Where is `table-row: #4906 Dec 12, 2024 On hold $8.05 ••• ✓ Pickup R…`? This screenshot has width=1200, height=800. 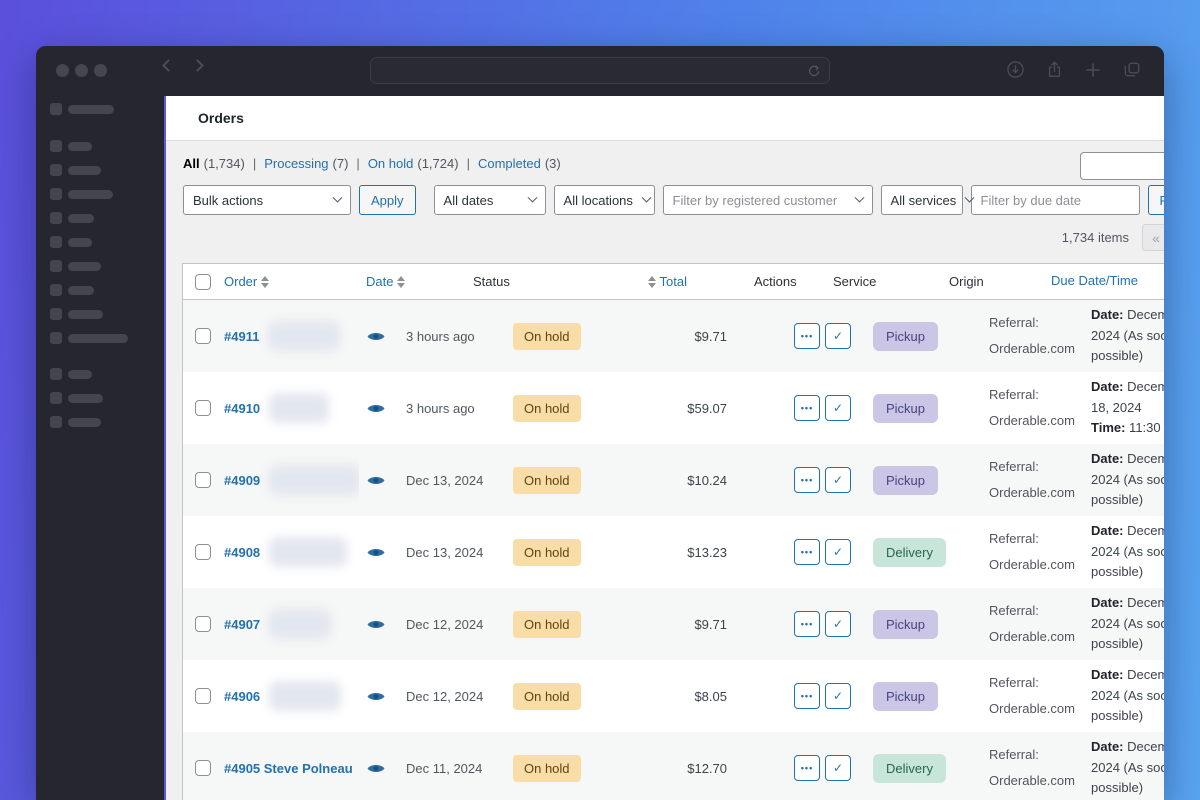
table-row: #4906 Dec 12, 2024 On hold $8.05 ••• ✓ Pickup R… is located at coordinates (673, 696).